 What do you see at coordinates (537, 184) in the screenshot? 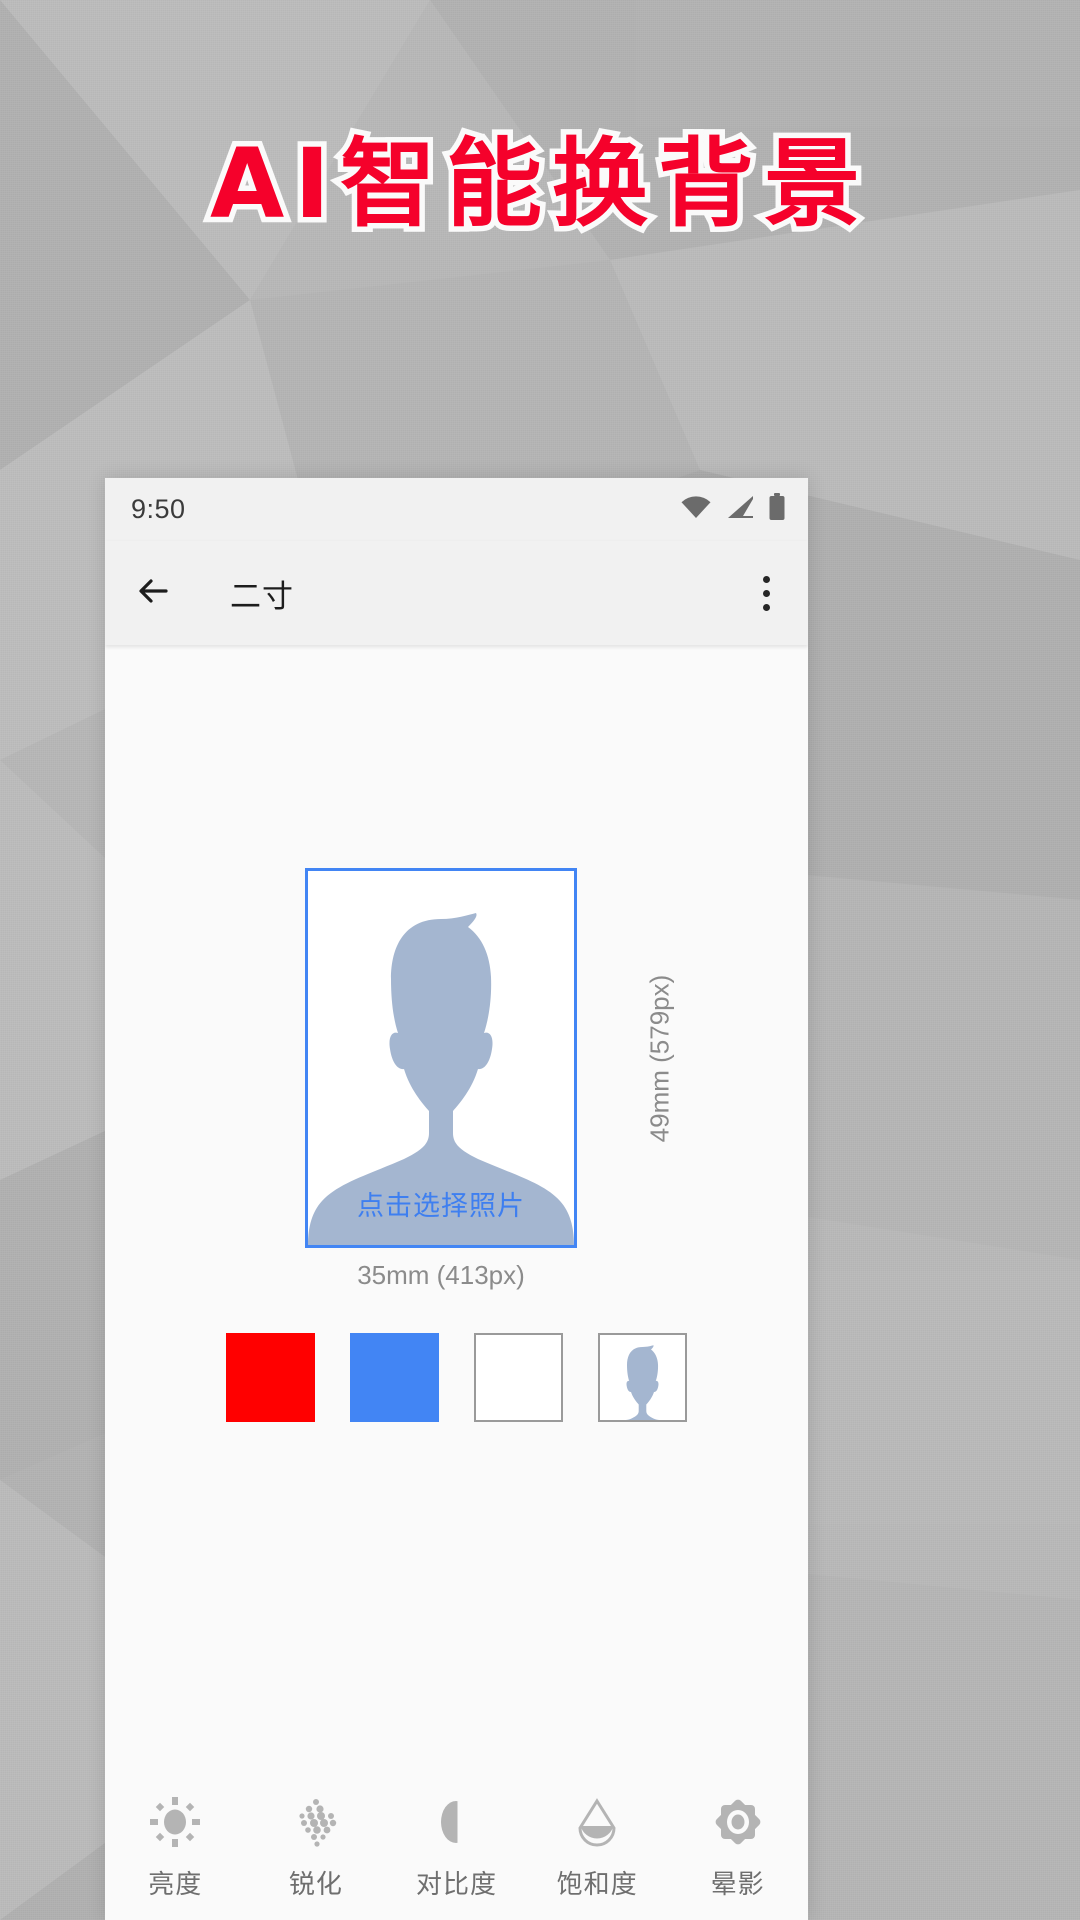
I see `promo-headline: AI智能换背景` at bounding box center [537, 184].